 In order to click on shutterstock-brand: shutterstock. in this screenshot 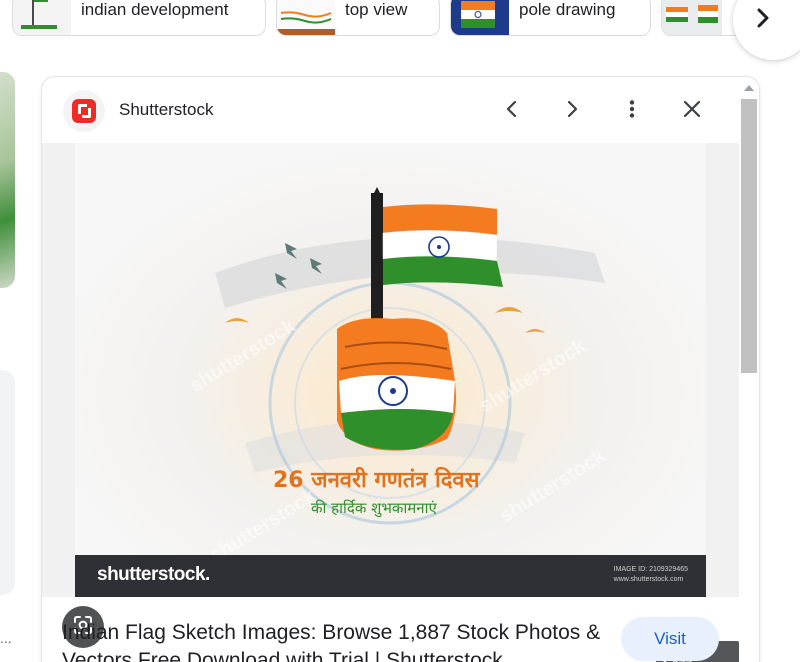, I will do `click(153, 574)`.